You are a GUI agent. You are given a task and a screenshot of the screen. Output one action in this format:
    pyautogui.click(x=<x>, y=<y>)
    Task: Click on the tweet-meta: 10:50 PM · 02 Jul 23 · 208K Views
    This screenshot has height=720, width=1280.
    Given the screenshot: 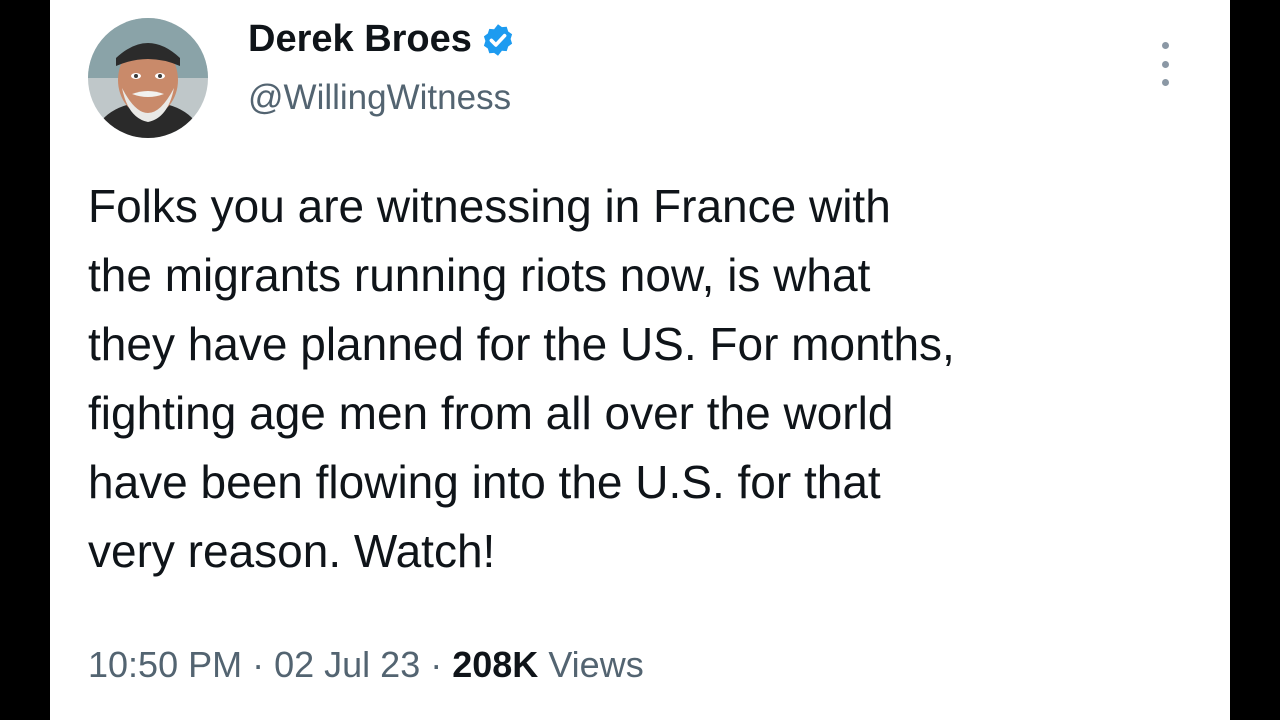 What is the action you would take?
    pyautogui.click(x=366, y=665)
    